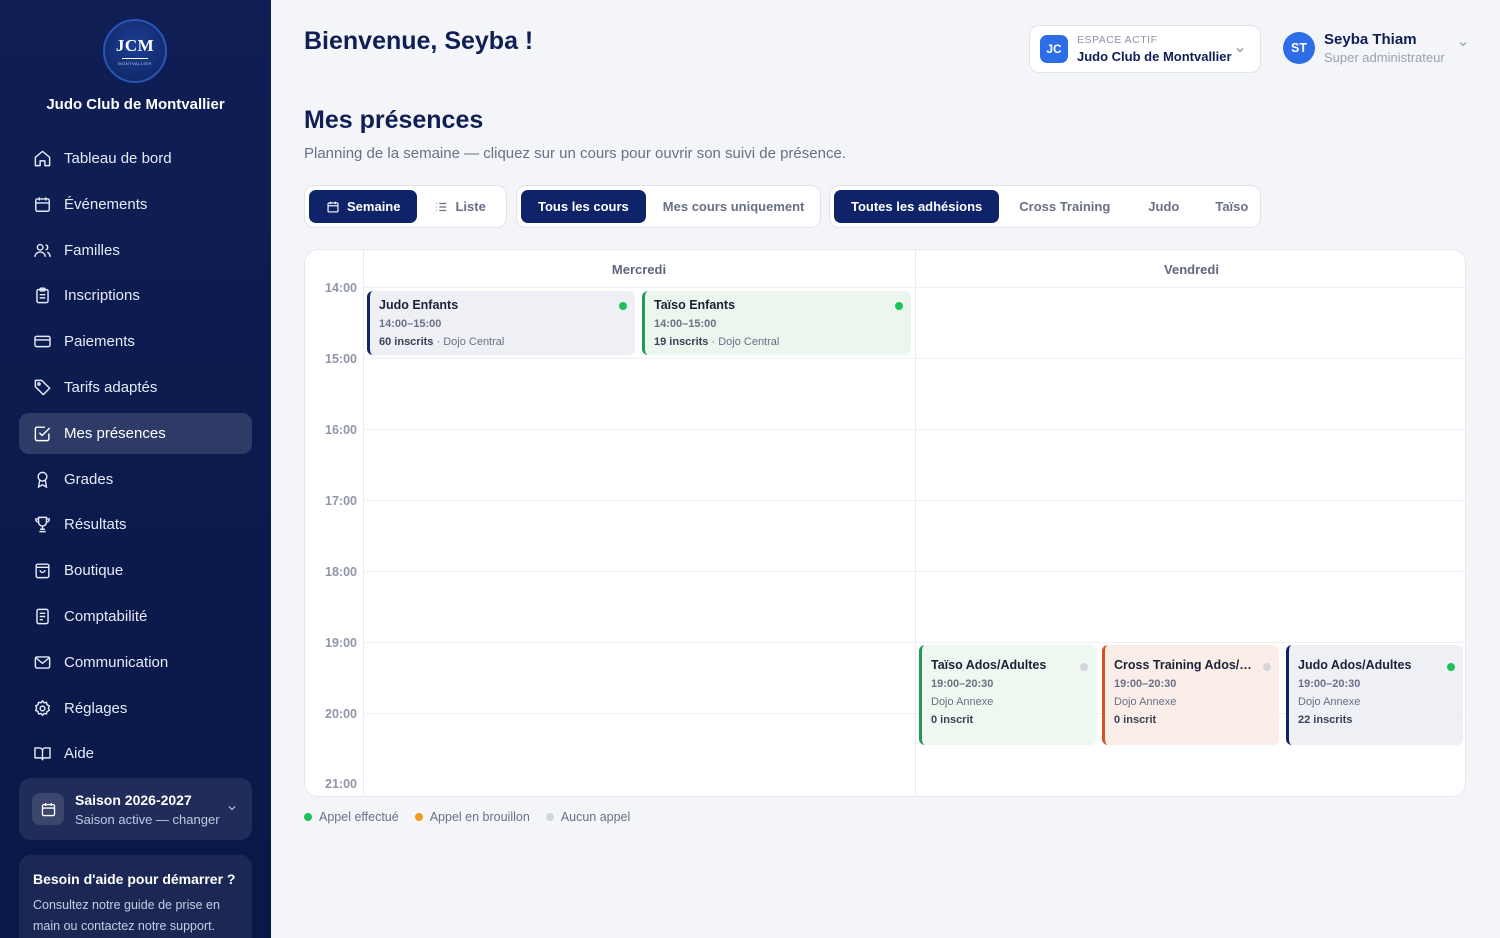  I want to click on sidebar-item-label: Communication, so click(116, 662).